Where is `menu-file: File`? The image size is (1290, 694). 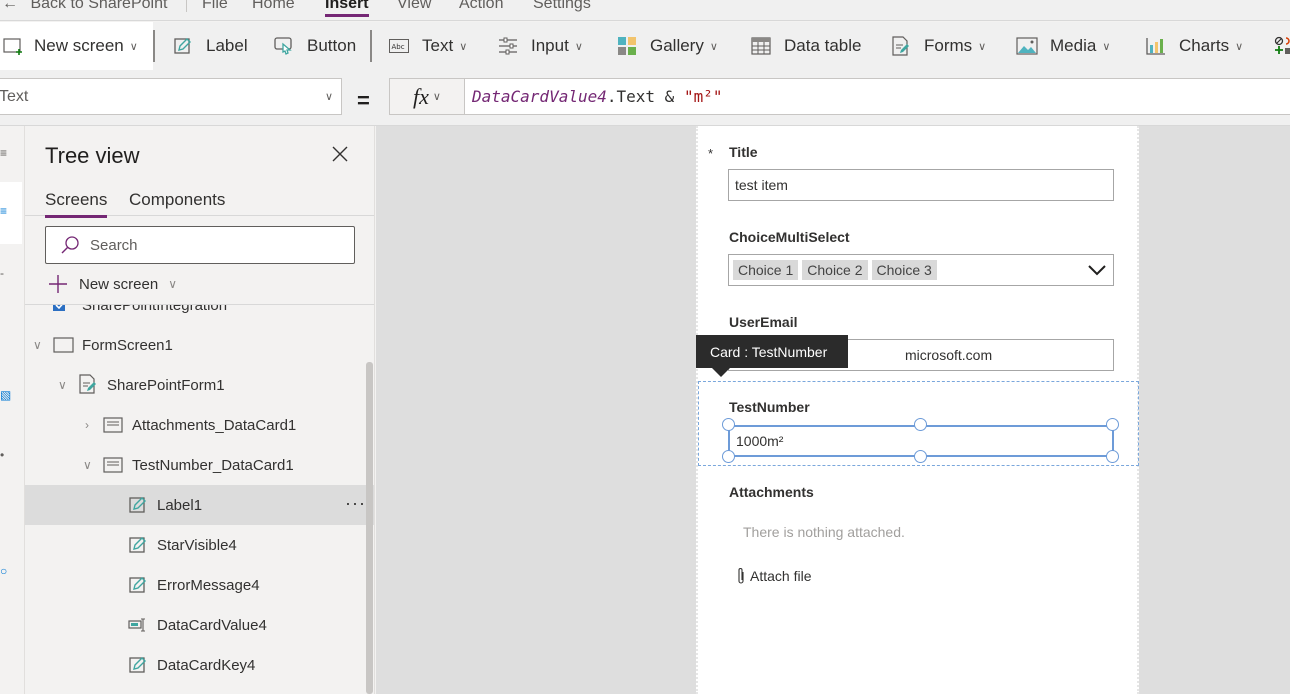
menu-file: File is located at coordinates (215, 6).